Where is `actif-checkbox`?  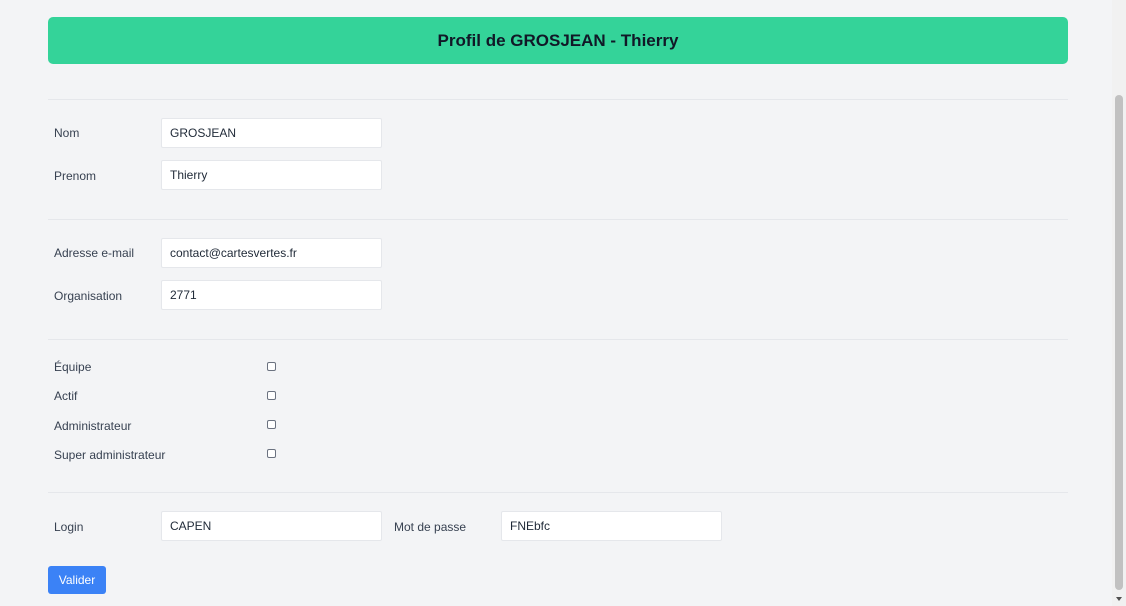 actif-checkbox is located at coordinates (271, 395).